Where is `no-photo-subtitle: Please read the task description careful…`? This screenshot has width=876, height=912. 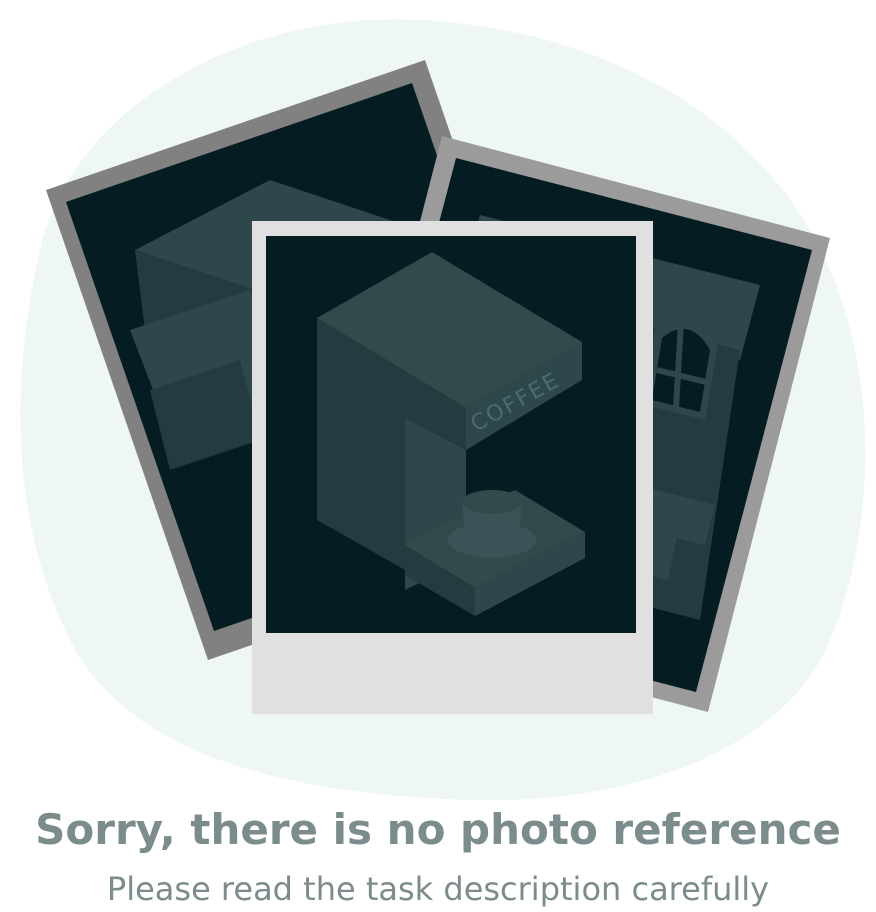
no-photo-subtitle: Please read the task description careful… is located at coordinates (438, 889).